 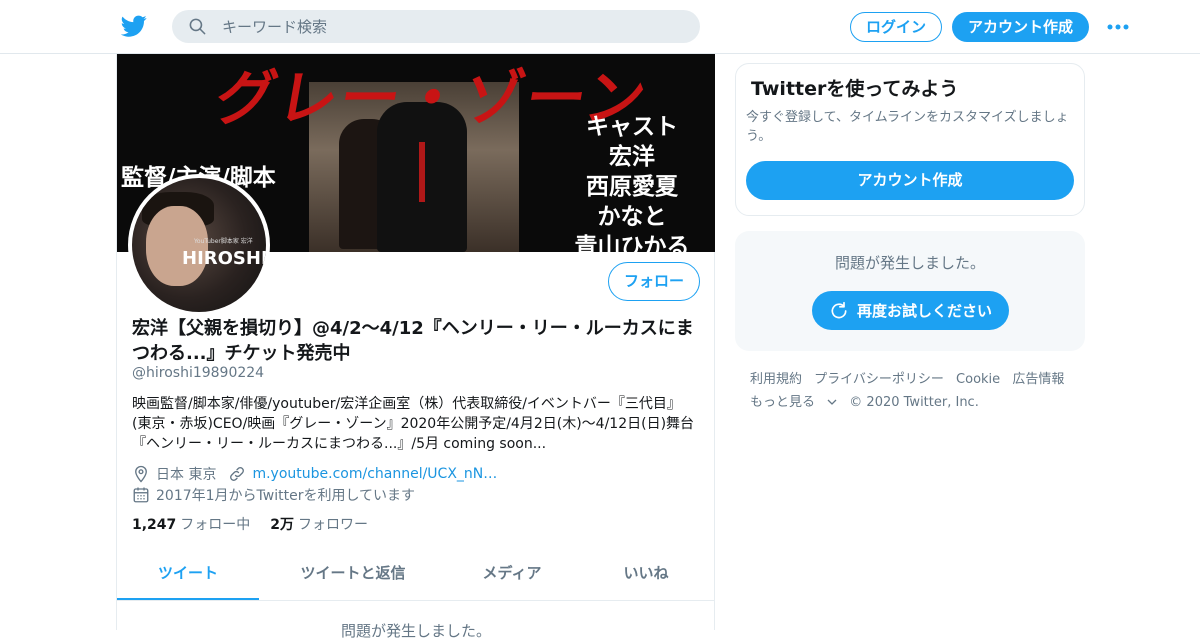 I want to click on profile-location: 日本 東京, so click(x=186, y=475).